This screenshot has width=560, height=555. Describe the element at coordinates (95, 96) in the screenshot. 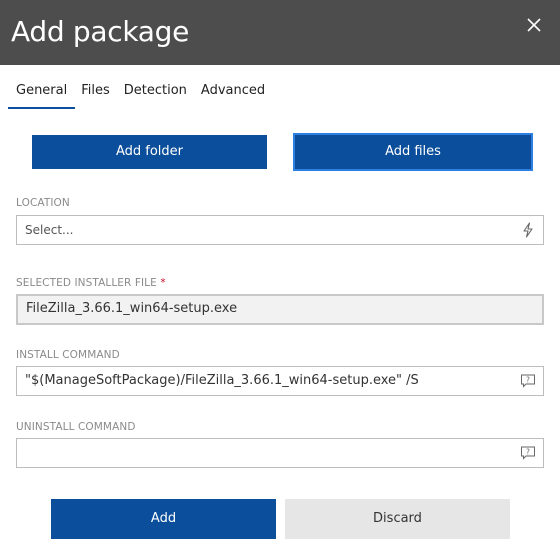

I see `tab-files: Files` at that location.